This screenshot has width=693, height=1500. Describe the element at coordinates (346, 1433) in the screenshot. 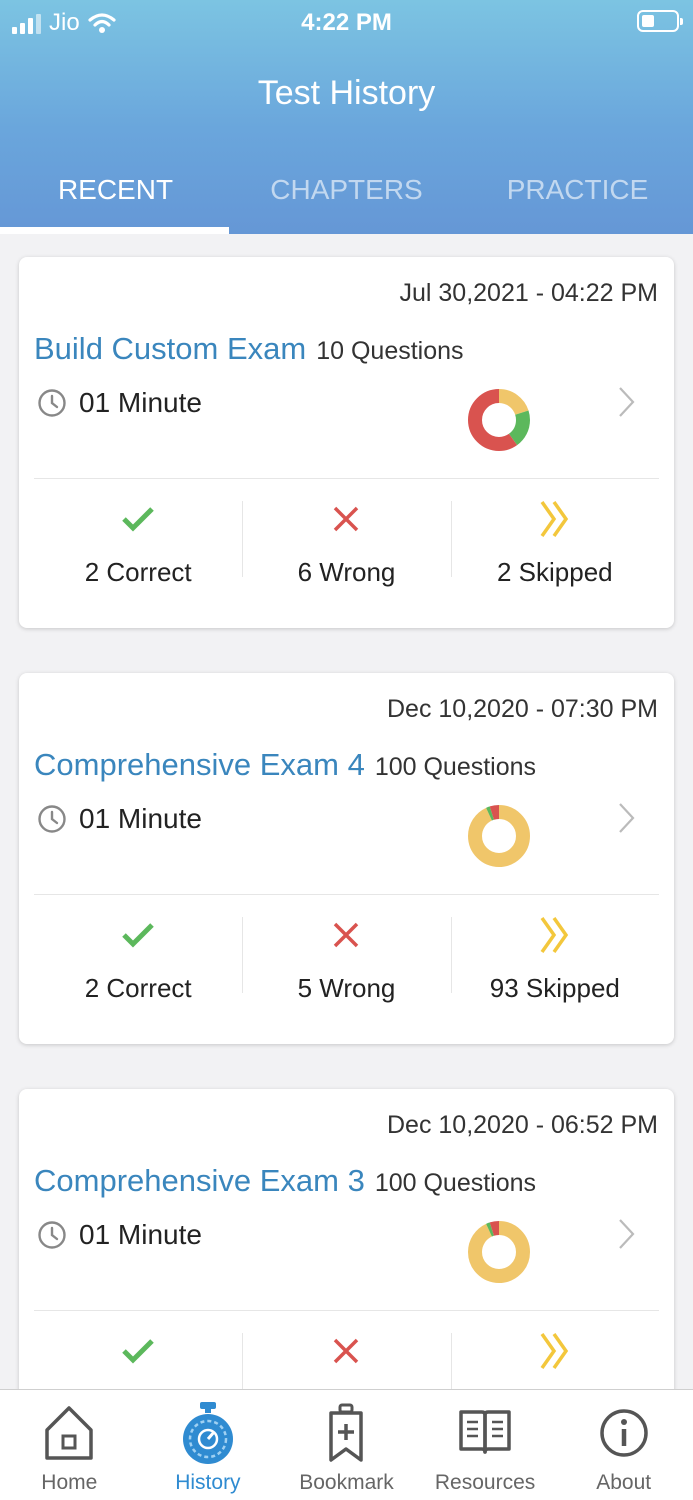

I see `bookmark-icon` at that location.